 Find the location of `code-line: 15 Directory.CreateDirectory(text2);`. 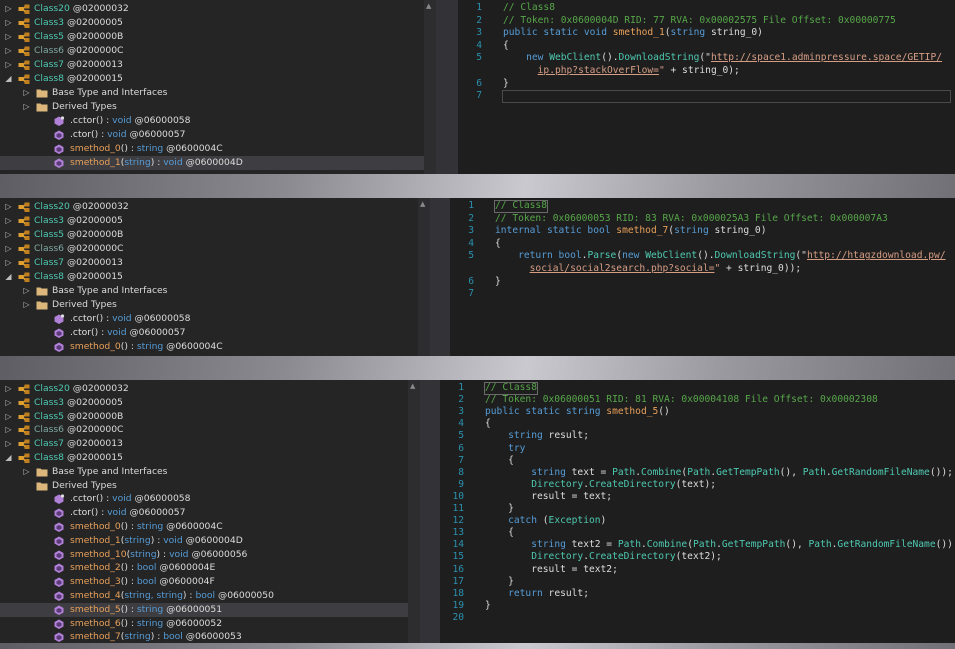

code-line: 15 Directory.CreateDirectory(text2); is located at coordinates (697, 557).